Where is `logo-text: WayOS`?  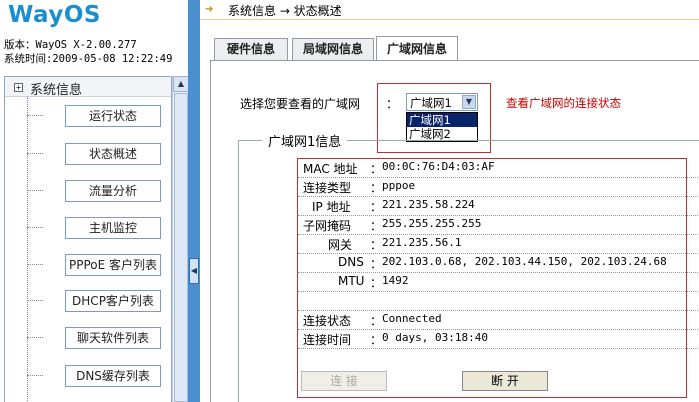
logo-text: WayOS is located at coordinates (54, 15).